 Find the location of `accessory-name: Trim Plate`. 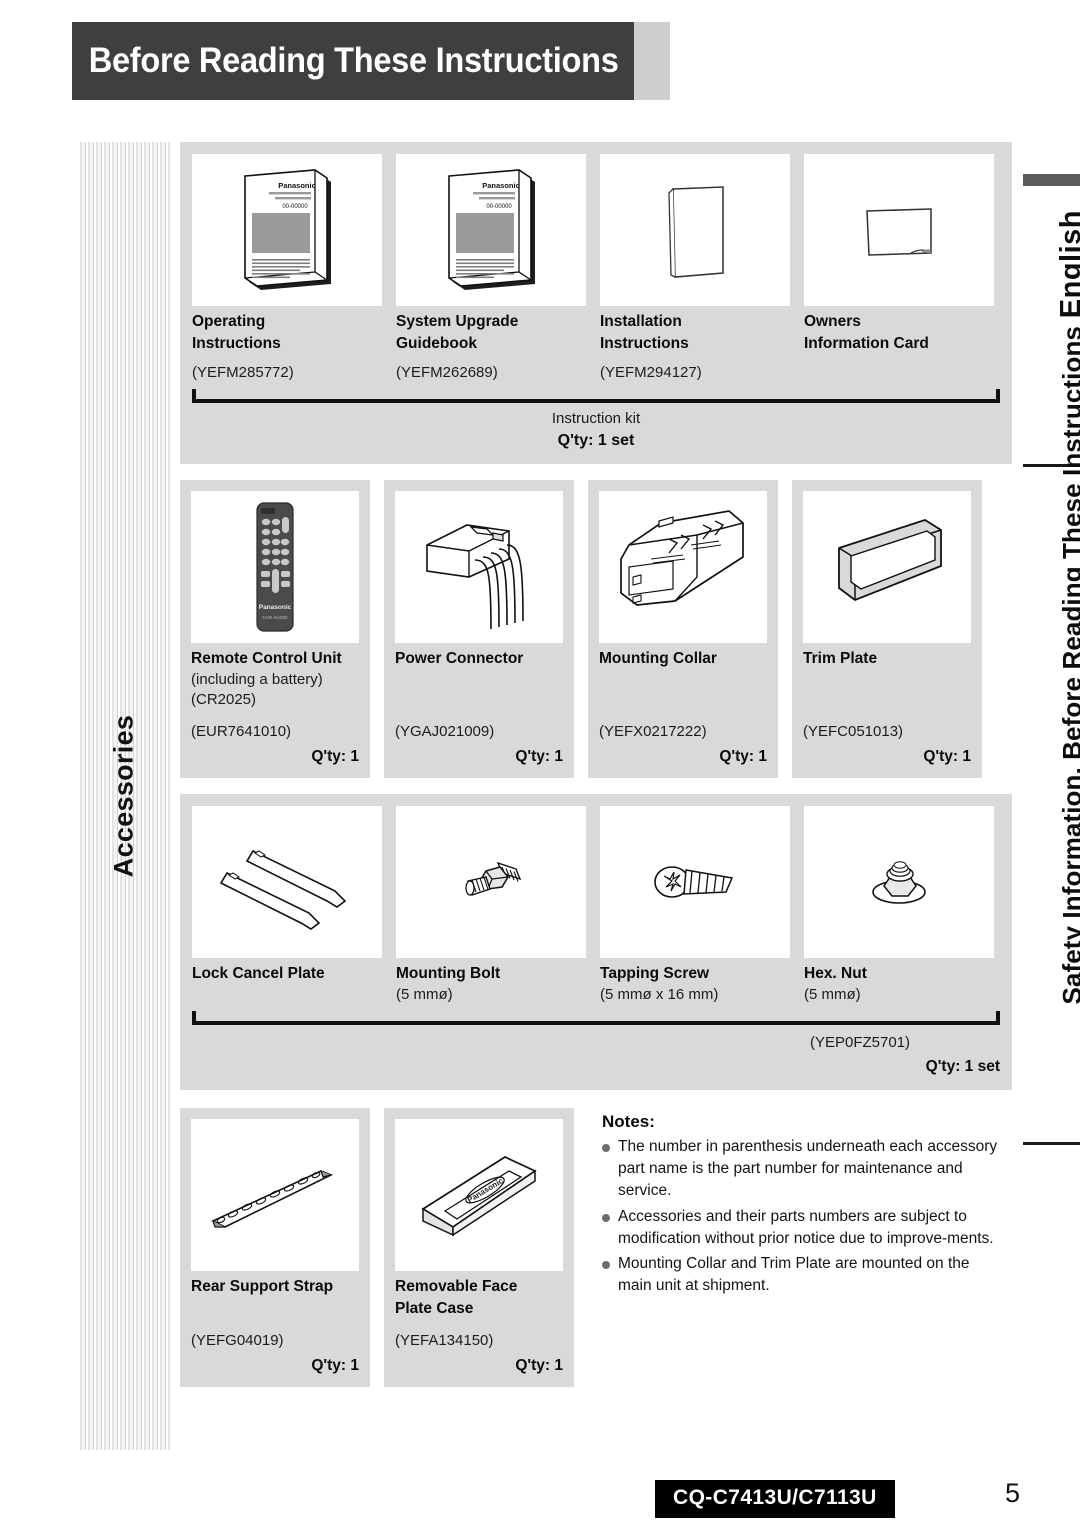

accessory-name: Trim Plate is located at coordinates (840, 658).